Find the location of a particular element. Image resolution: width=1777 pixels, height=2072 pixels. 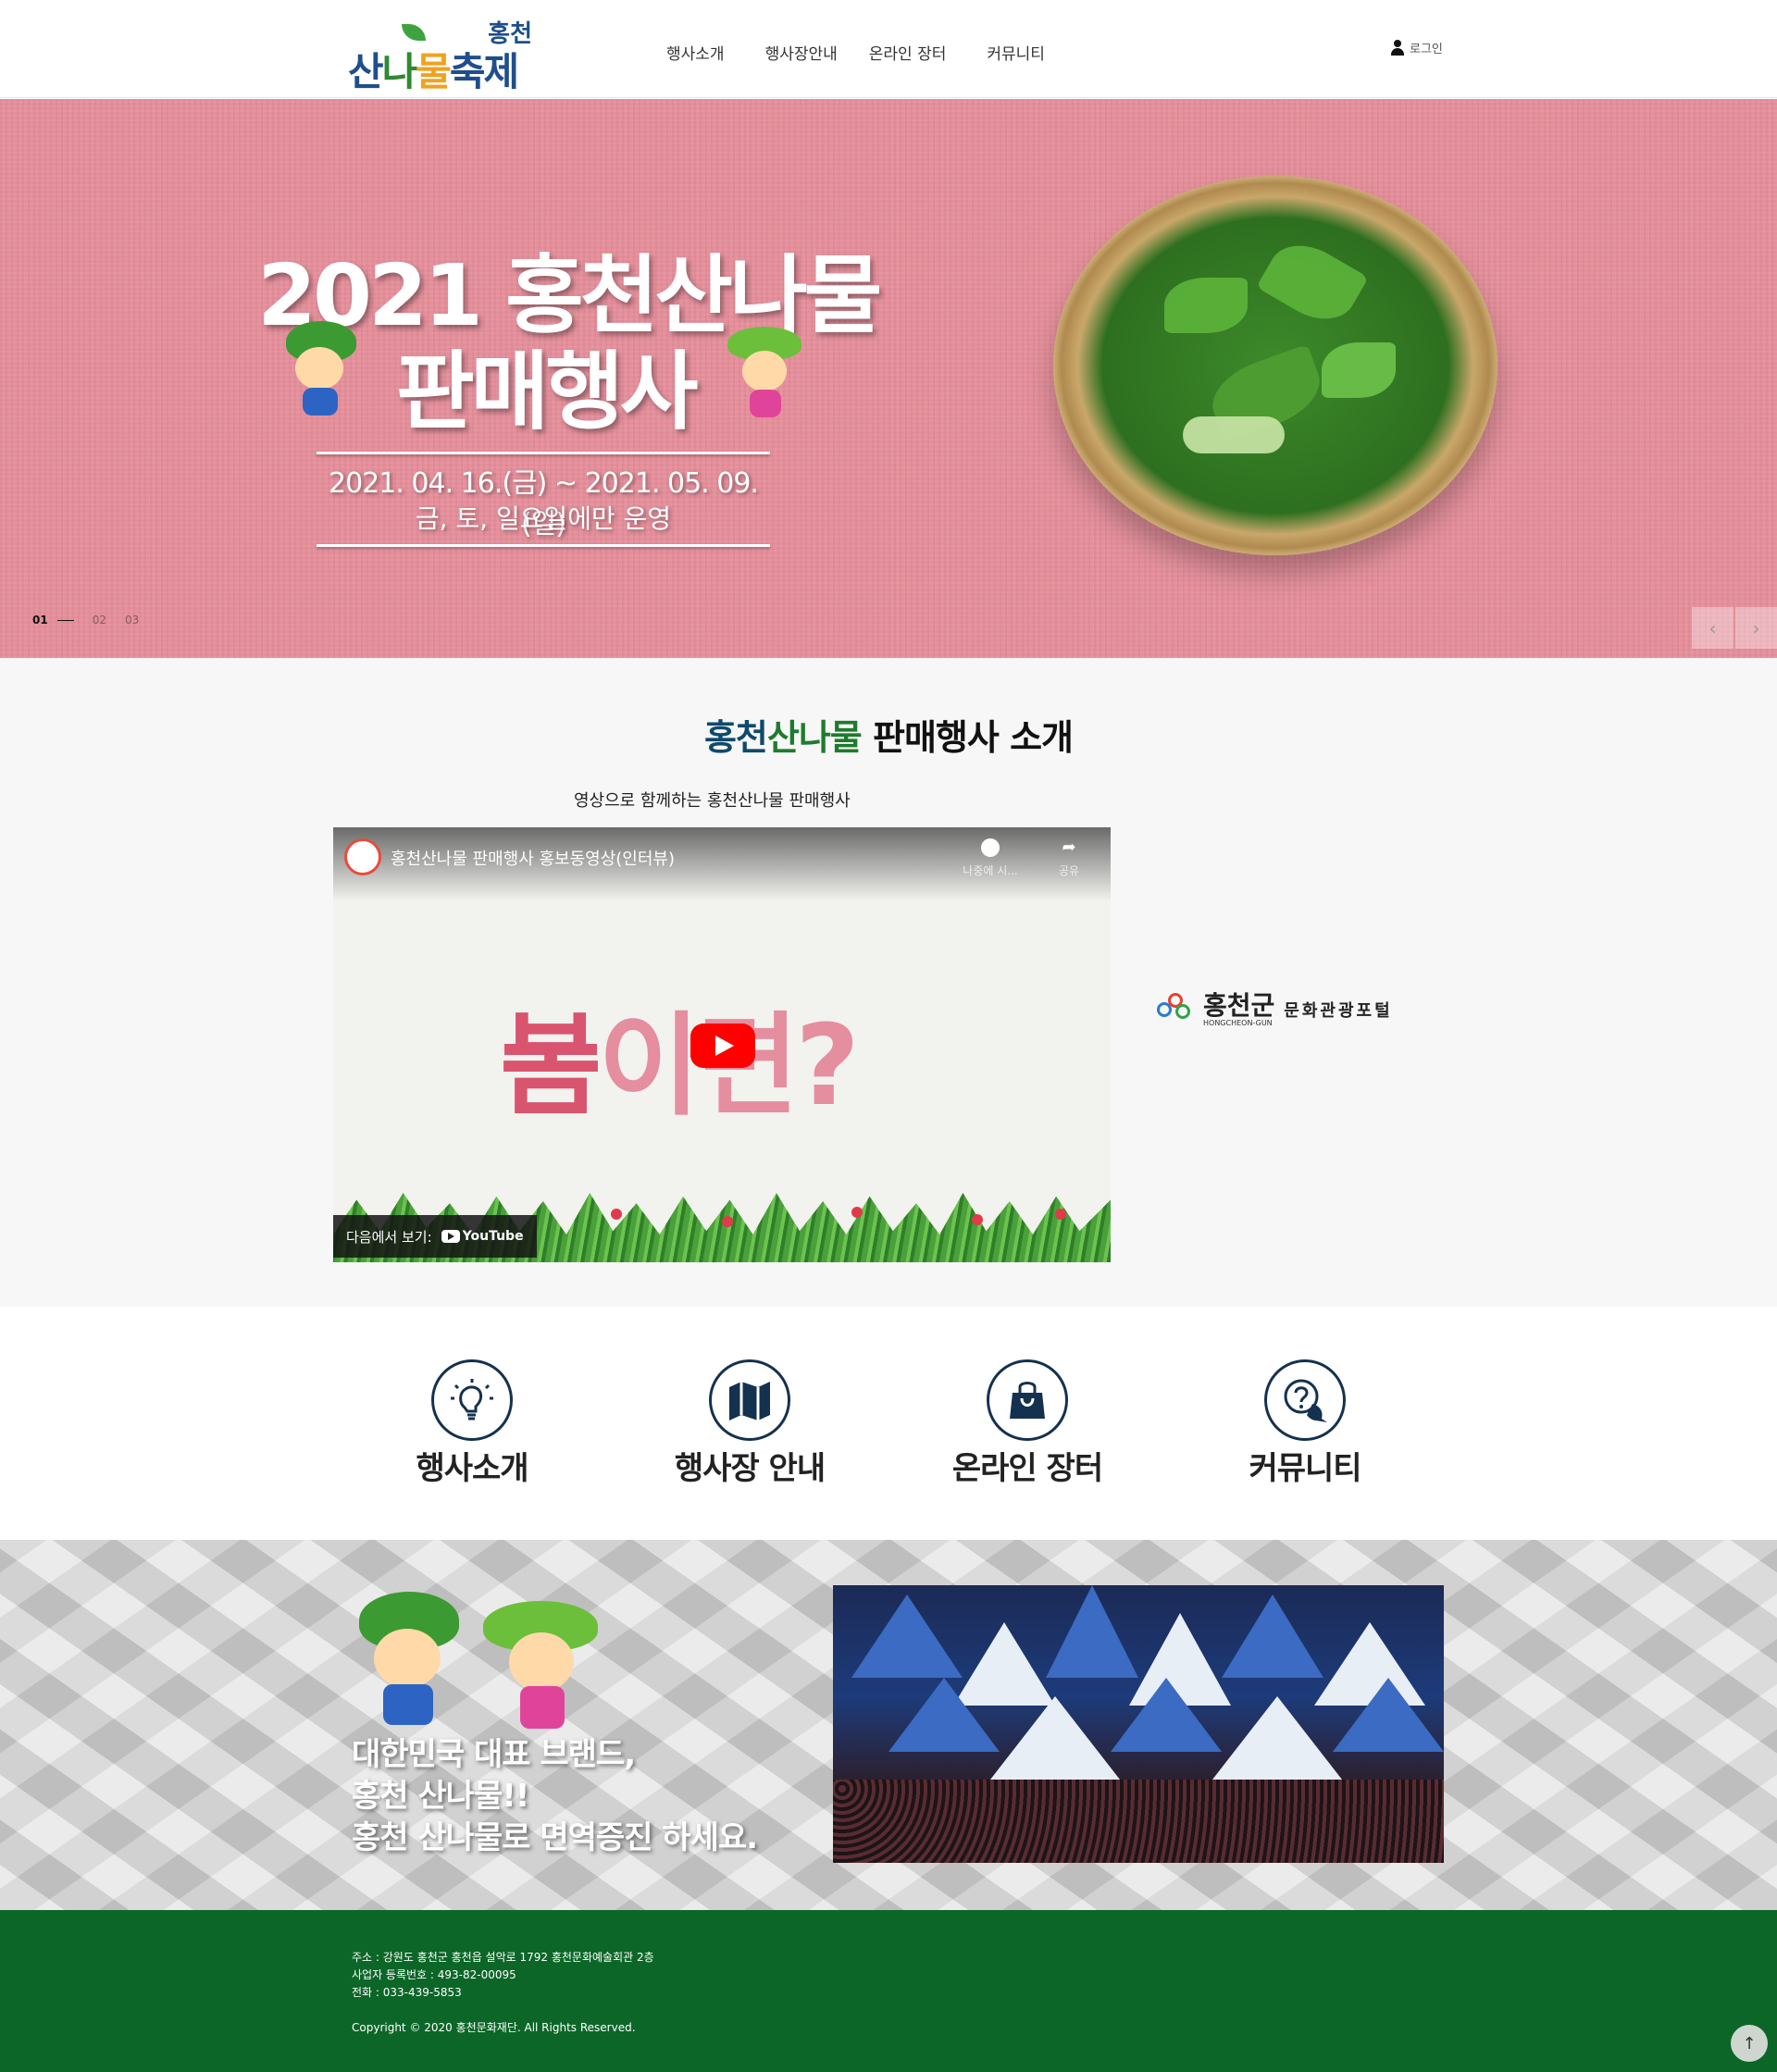

quick-link-label: 행사소개 is located at coordinates (472, 1468).